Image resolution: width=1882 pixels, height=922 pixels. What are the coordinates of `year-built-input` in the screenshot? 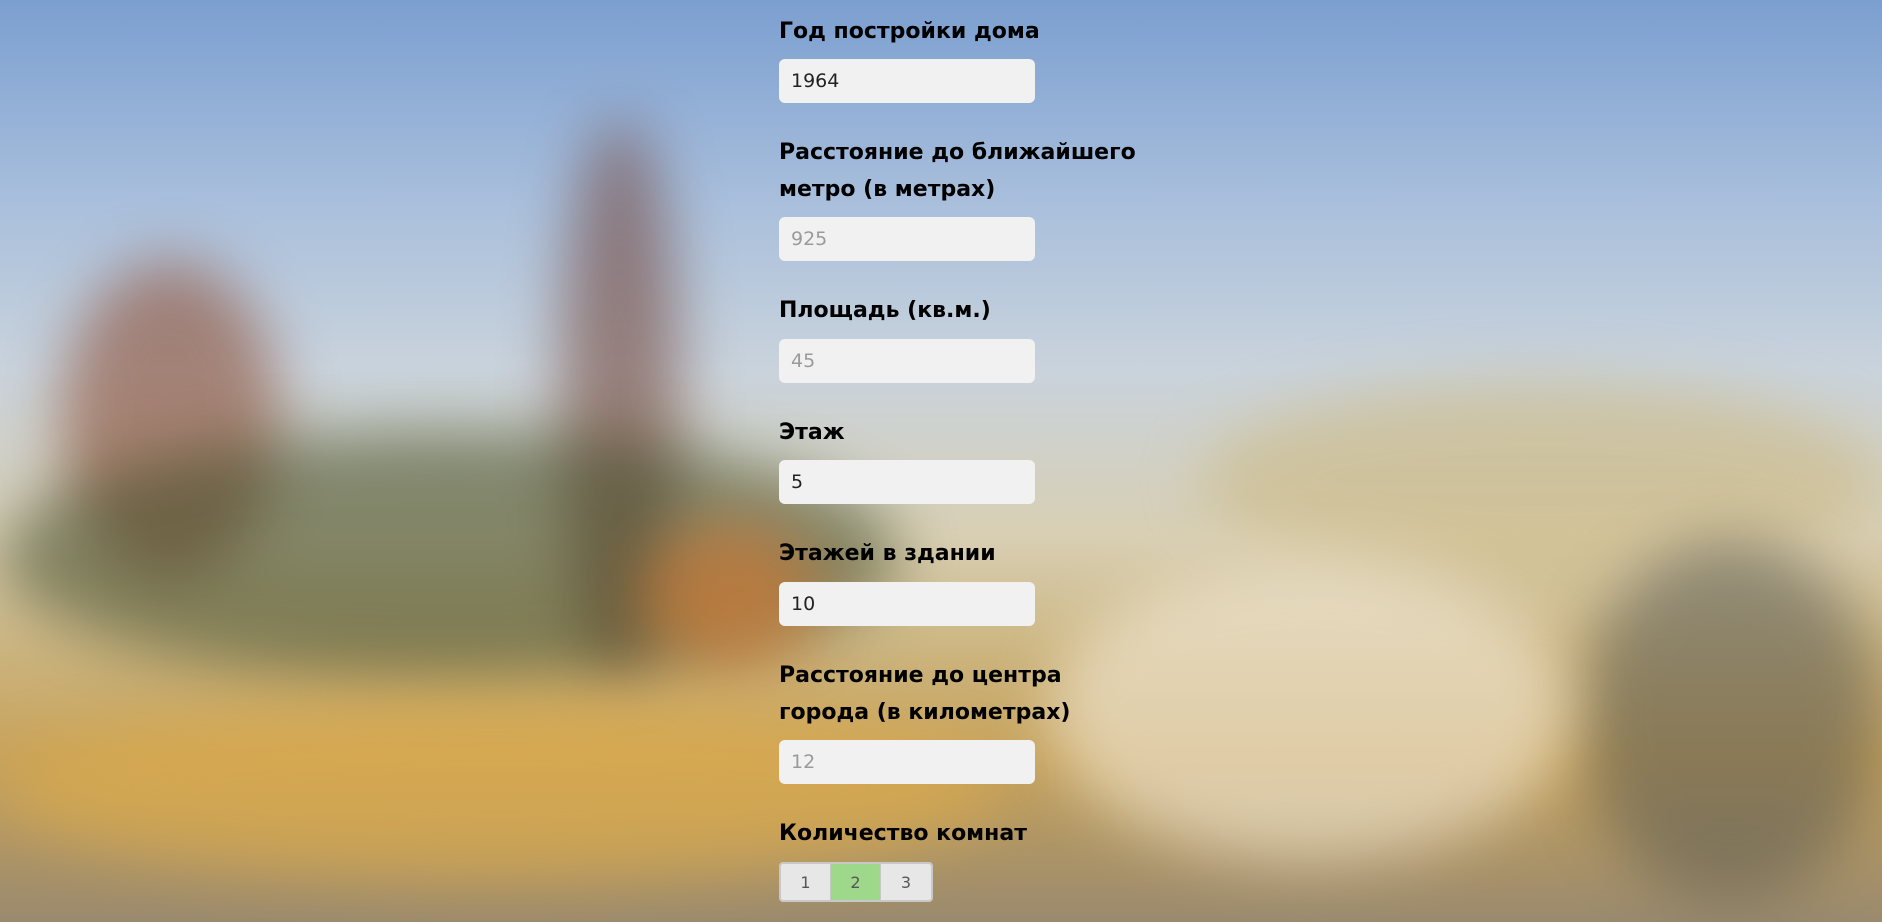 It's located at (907, 81).